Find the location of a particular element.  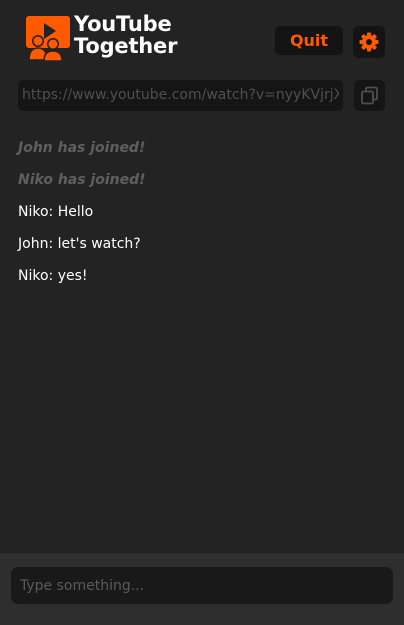

app-logo: YouTube Together is located at coordinates (106, 37).